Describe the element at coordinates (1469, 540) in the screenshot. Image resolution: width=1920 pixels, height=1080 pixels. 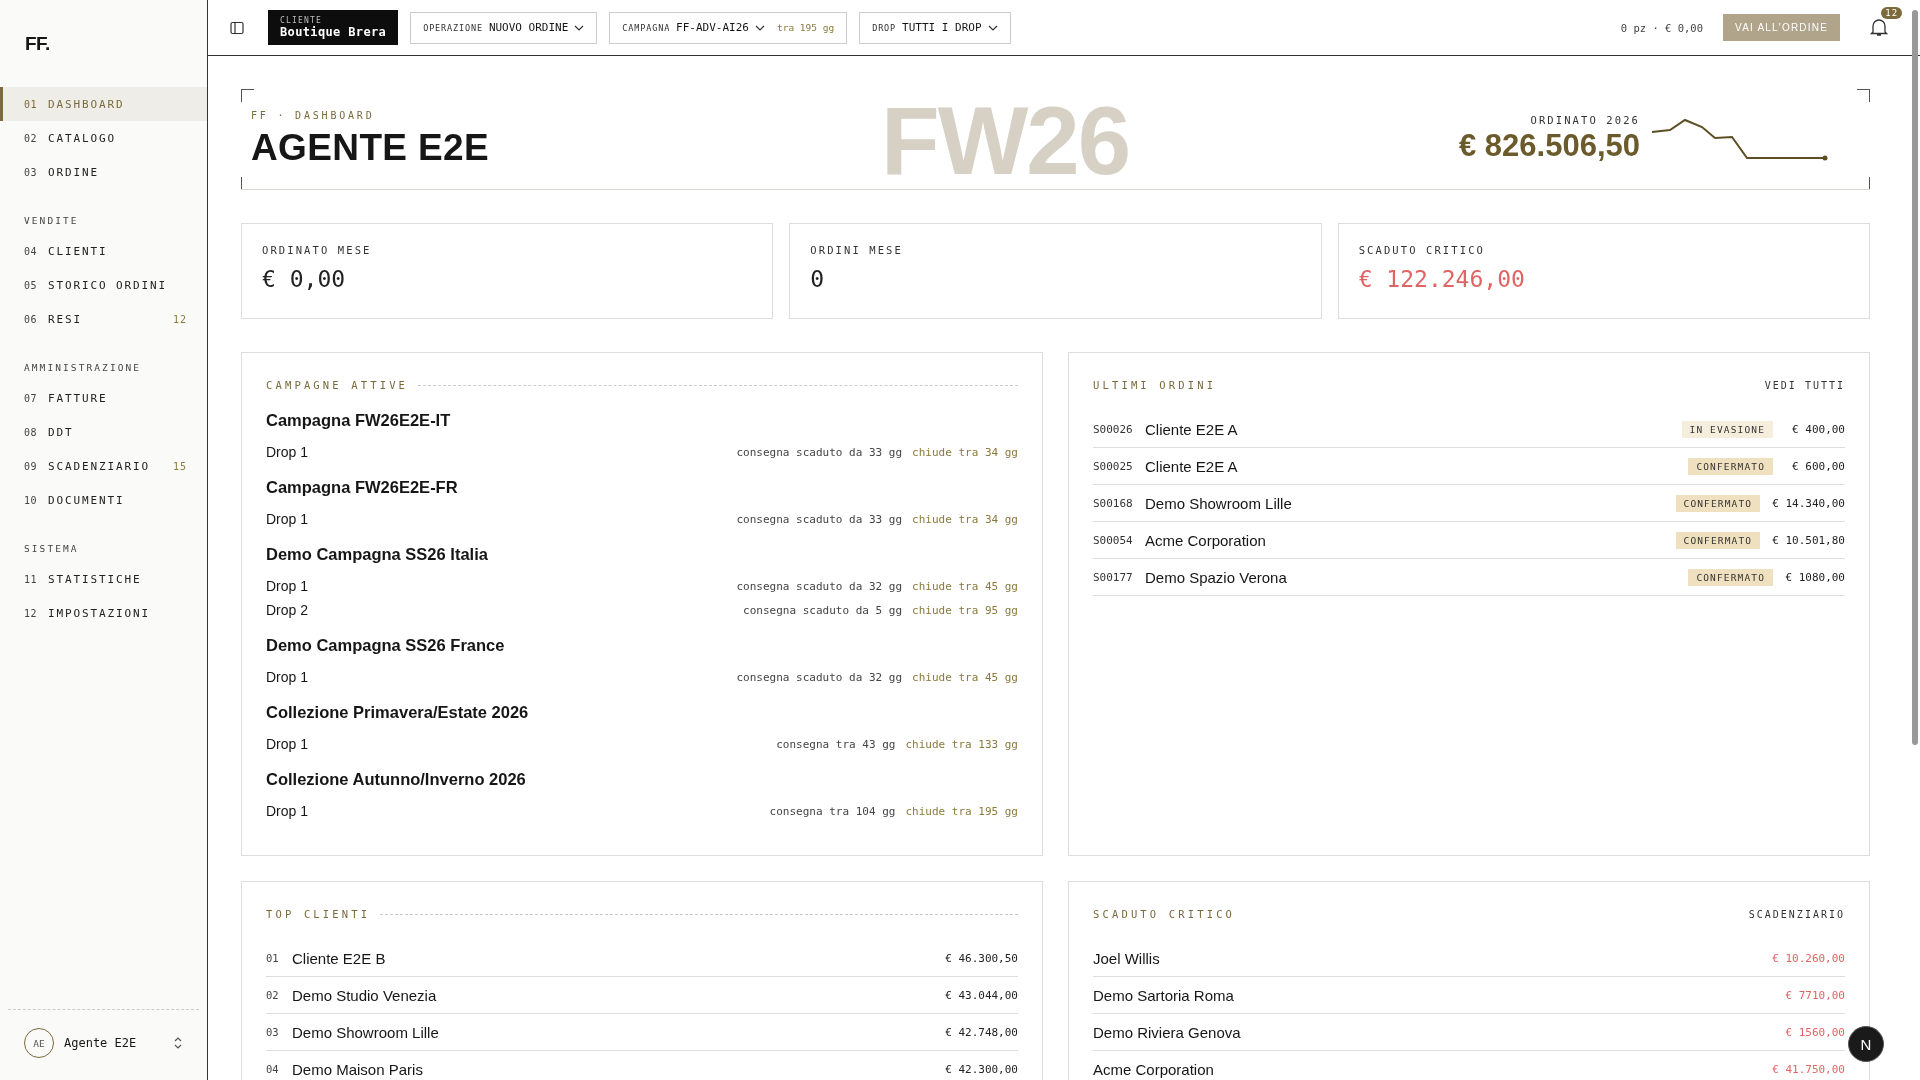
I see `order-row: S00054 Acme Corporation CONFERMATO € 10.501,80` at that location.